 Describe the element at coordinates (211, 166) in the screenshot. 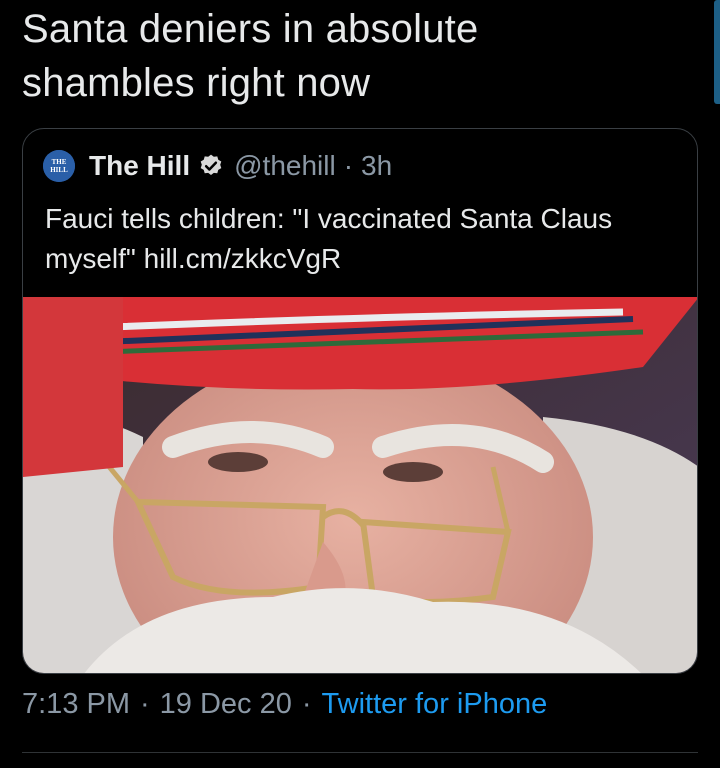

I see `verified-badge-icon` at that location.